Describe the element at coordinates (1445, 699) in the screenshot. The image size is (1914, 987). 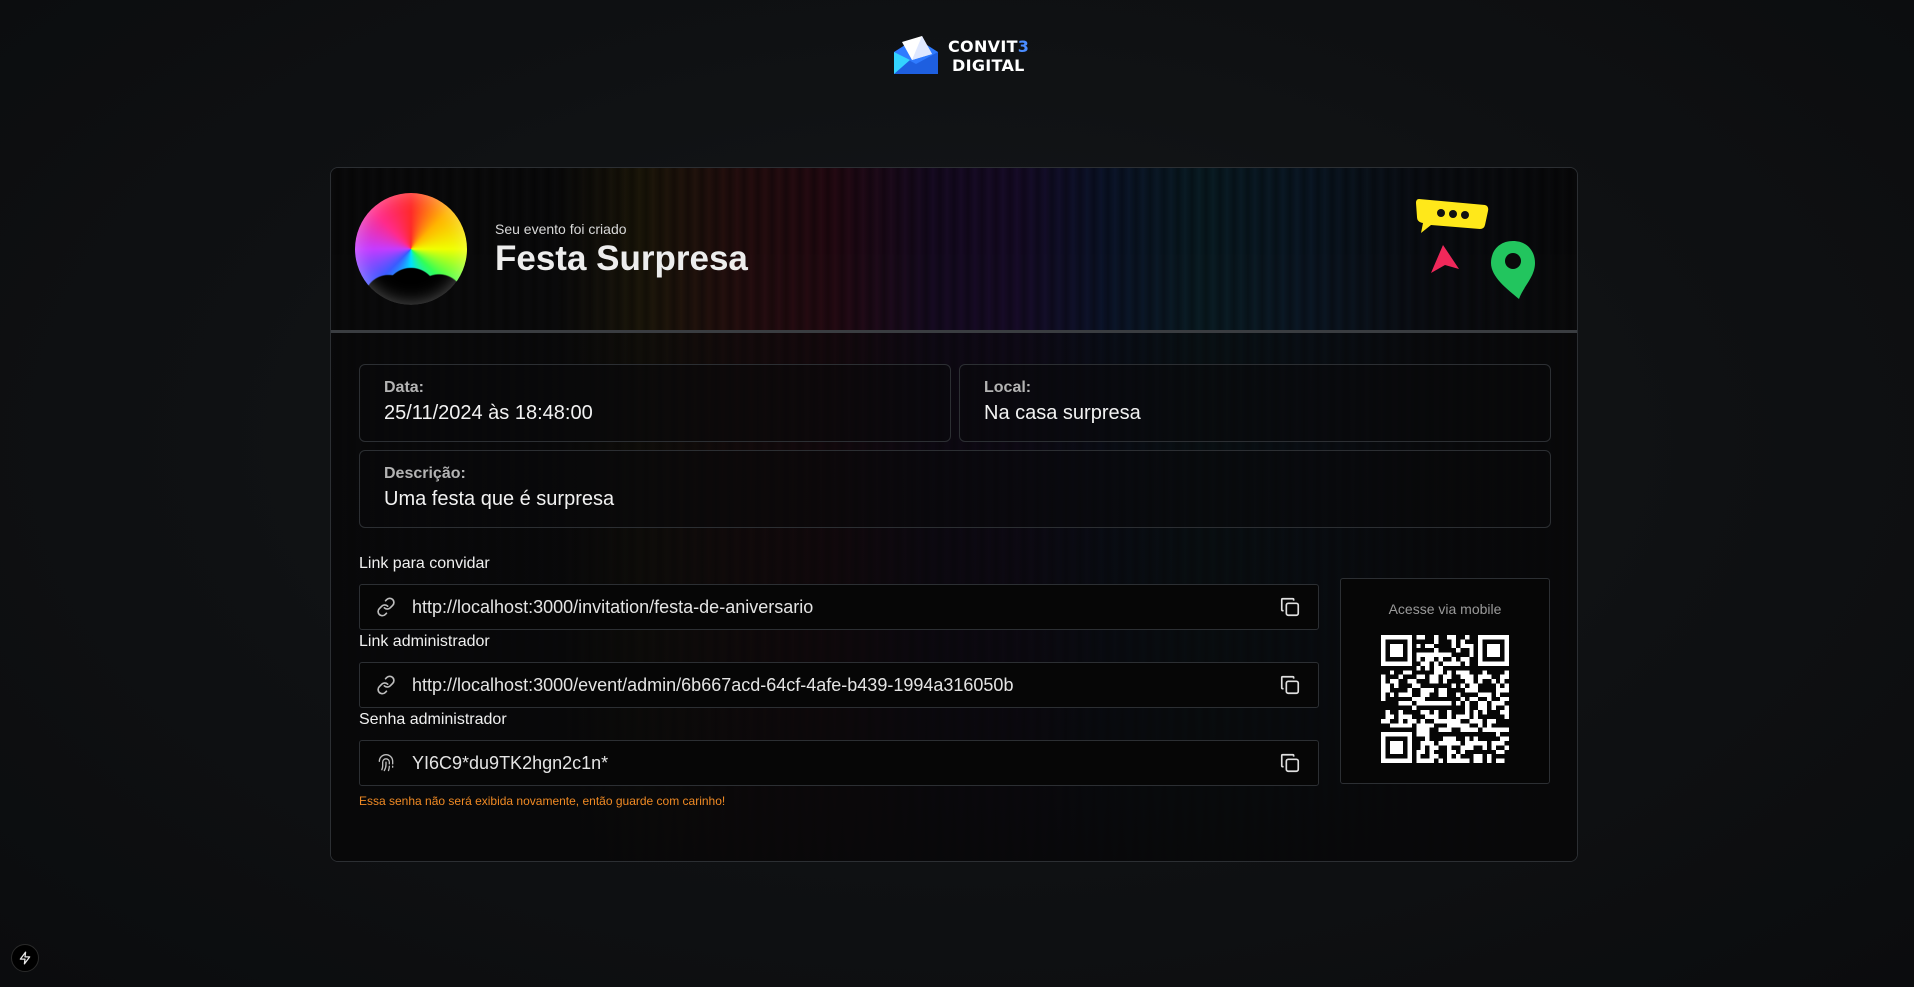
I see `qr-code` at that location.